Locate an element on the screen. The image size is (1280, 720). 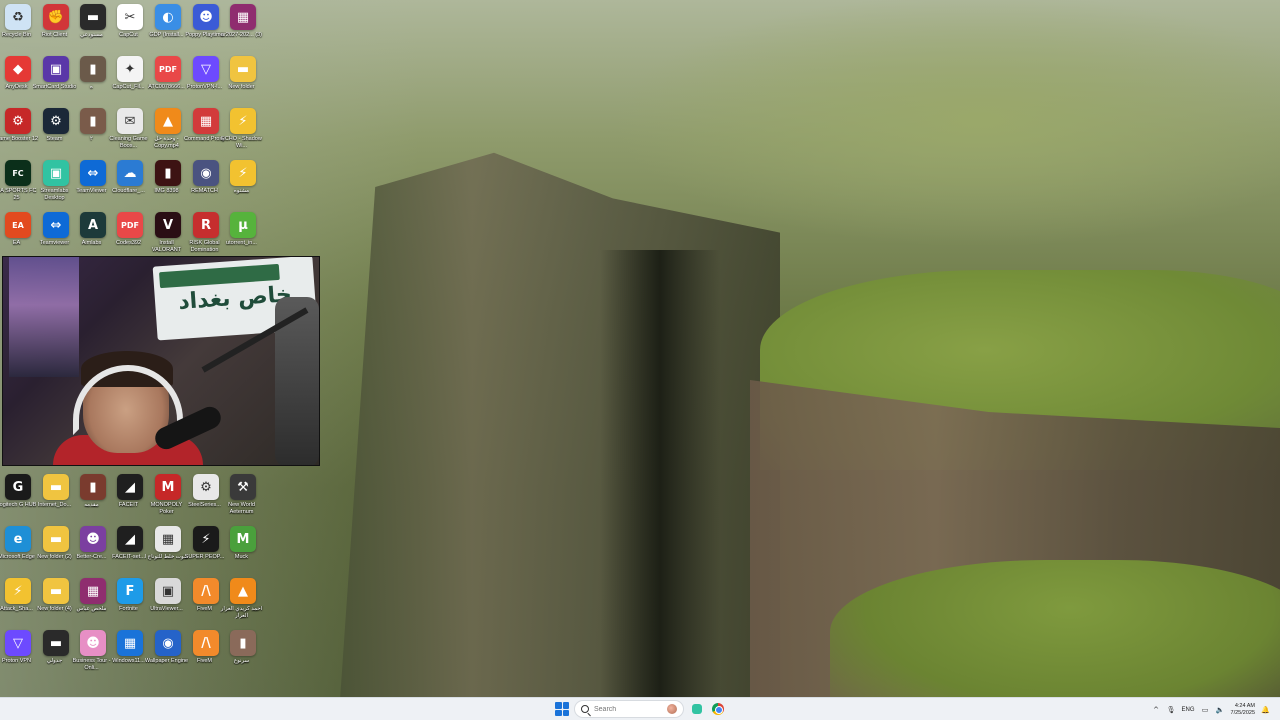
desktop-icon: M Muck is located at coordinates (243, 543).